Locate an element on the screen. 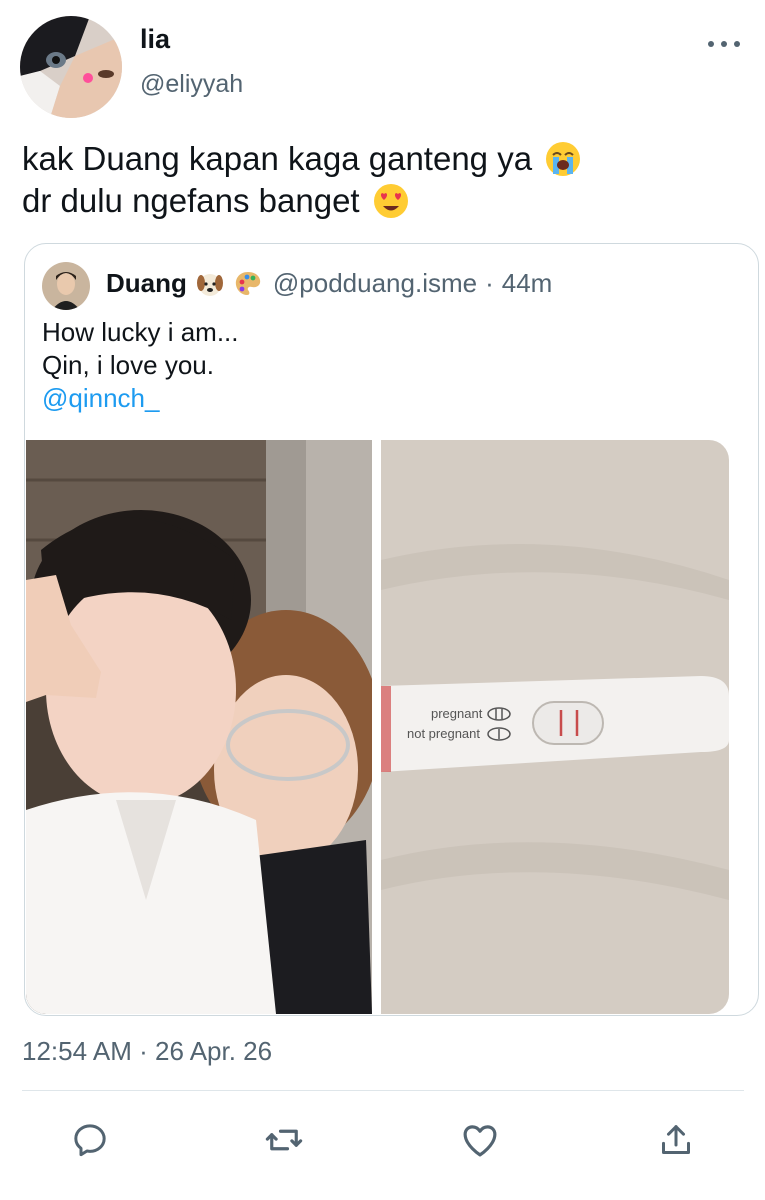 This screenshot has width=765, height=1200. author-display-name: lia is located at coordinates (155, 39).